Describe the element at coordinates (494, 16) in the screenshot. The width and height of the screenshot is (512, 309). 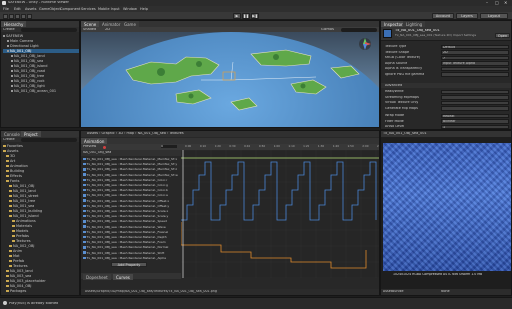
I see `layout-dropdown: Layout` at that location.